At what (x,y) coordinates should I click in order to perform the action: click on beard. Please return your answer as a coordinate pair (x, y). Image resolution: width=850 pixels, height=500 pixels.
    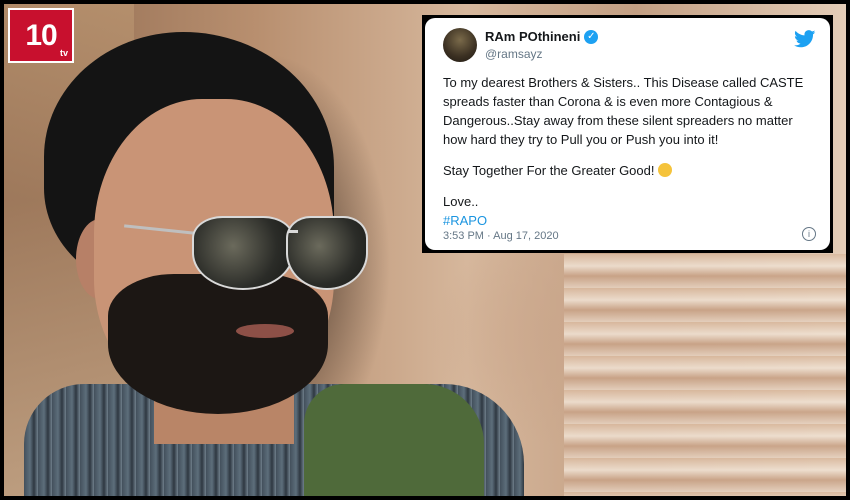
    Looking at the image, I should click on (218, 344).